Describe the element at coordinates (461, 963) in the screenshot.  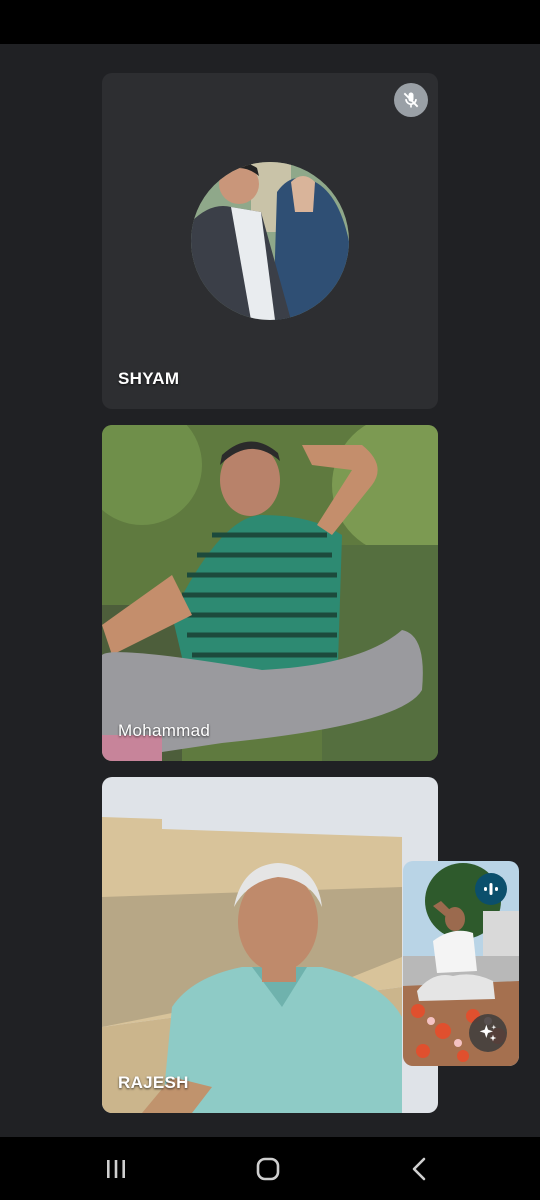
I see `self-view-tile` at that location.